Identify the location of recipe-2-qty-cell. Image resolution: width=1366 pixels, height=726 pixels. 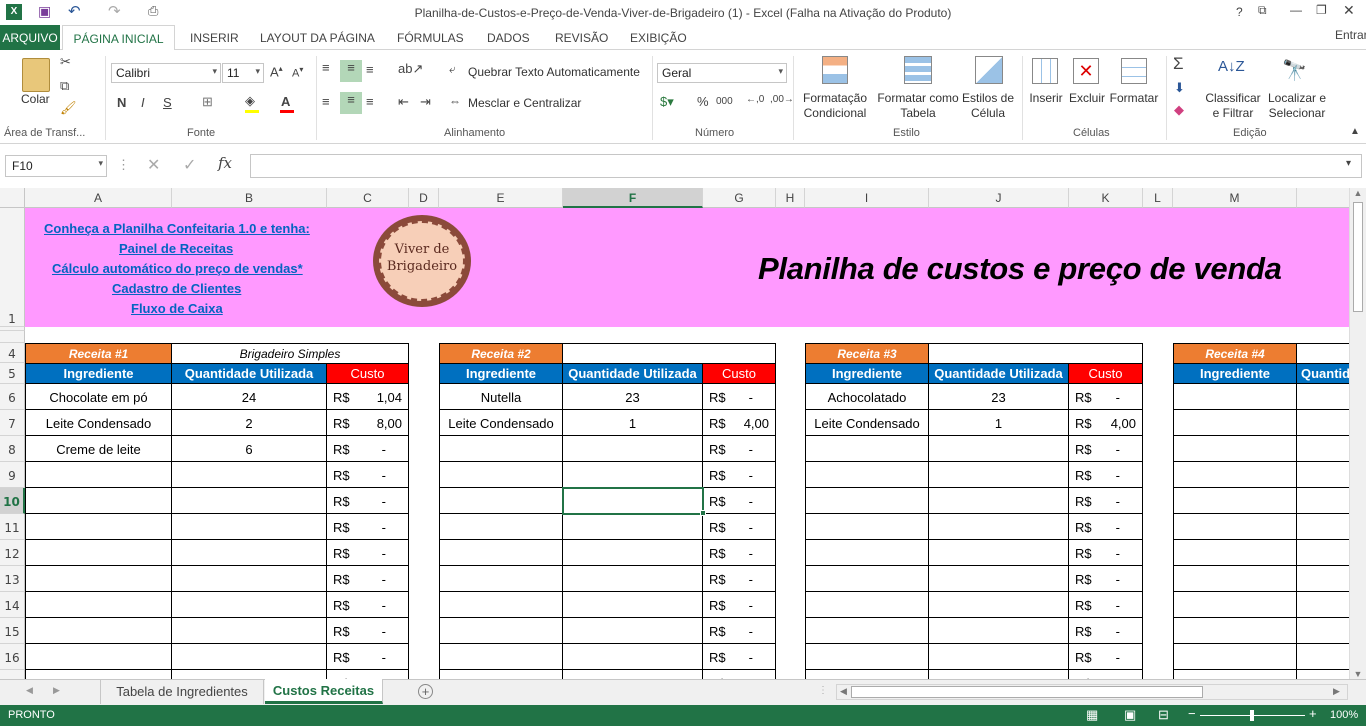
(633, 674).